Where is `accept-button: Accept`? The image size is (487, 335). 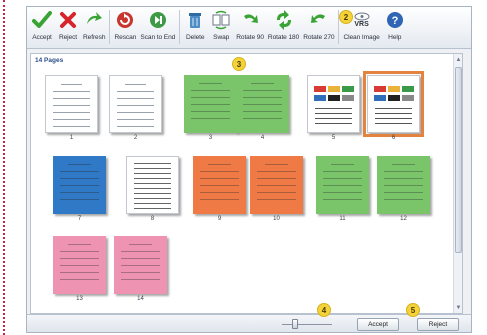
accept-button: Accept is located at coordinates (42, 27).